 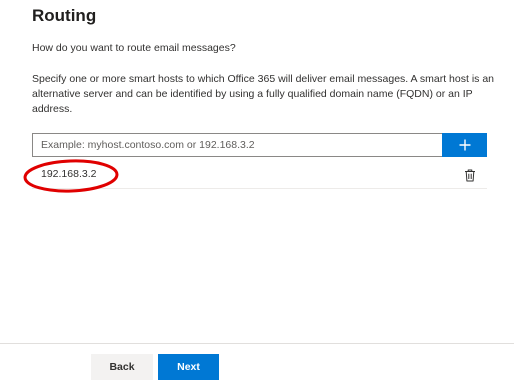 I want to click on delete-smart-host-button, so click(x=470, y=175).